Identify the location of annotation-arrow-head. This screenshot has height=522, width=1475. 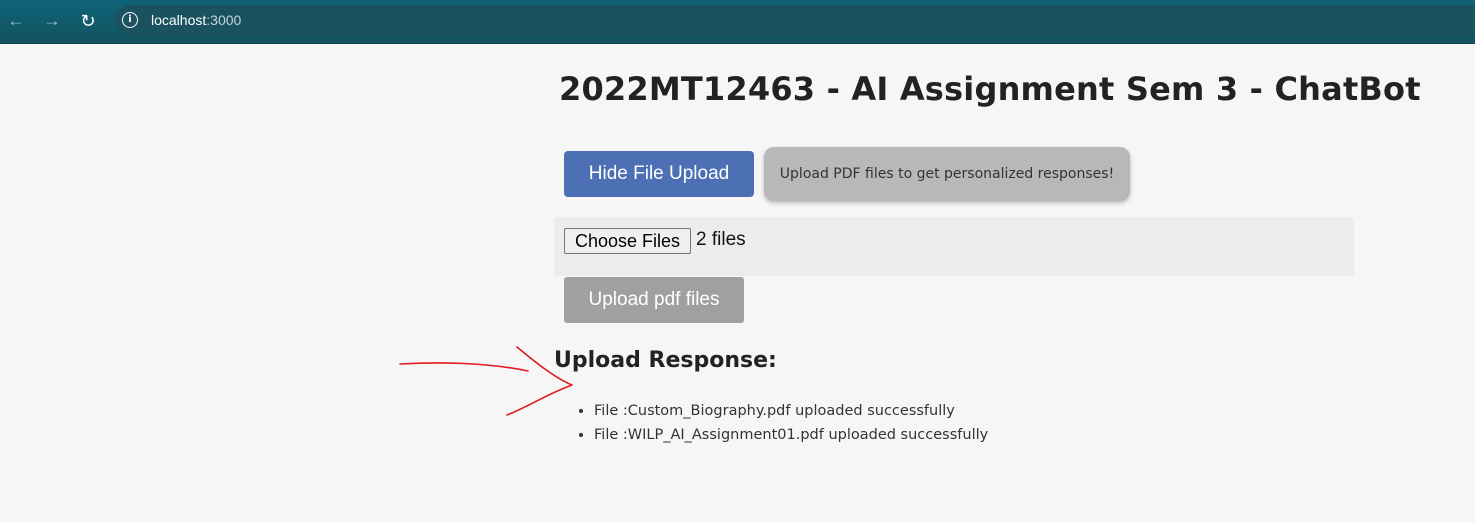
(539, 381).